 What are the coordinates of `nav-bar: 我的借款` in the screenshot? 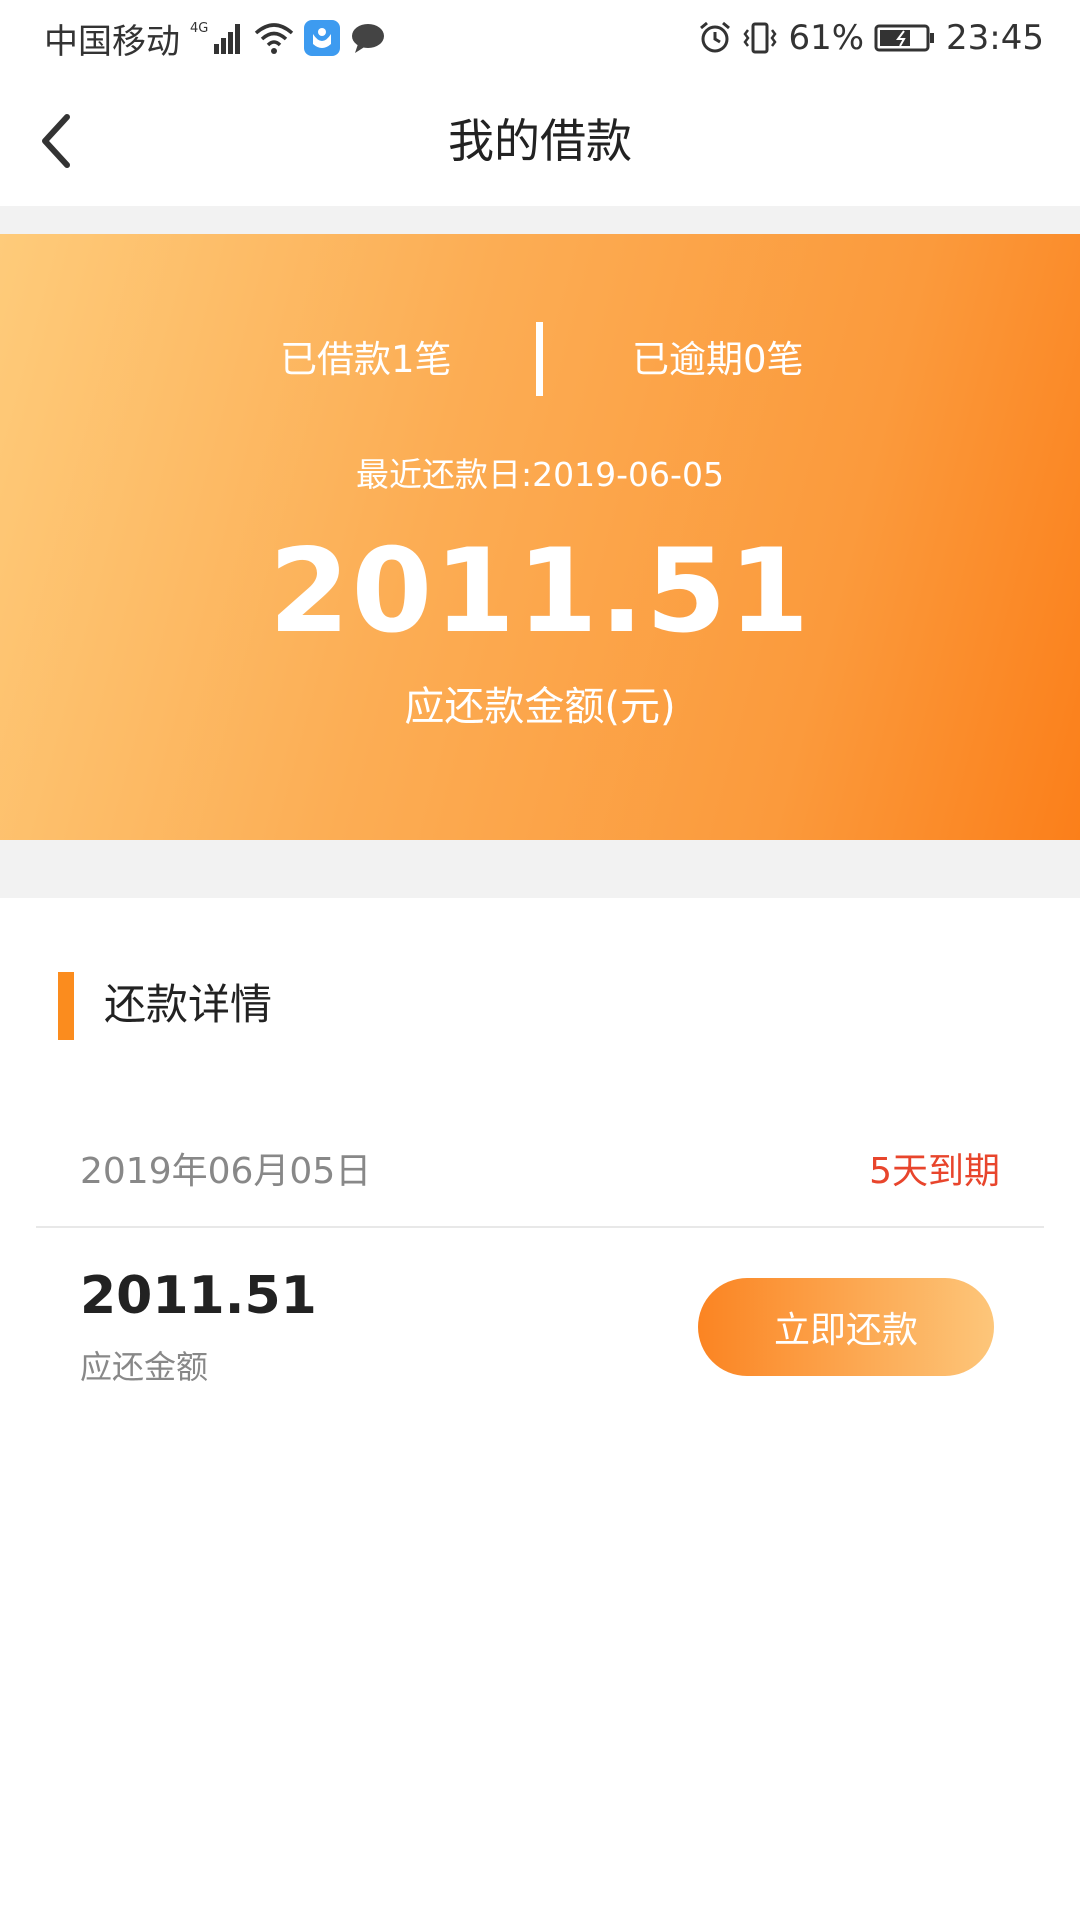 It's located at (540, 141).